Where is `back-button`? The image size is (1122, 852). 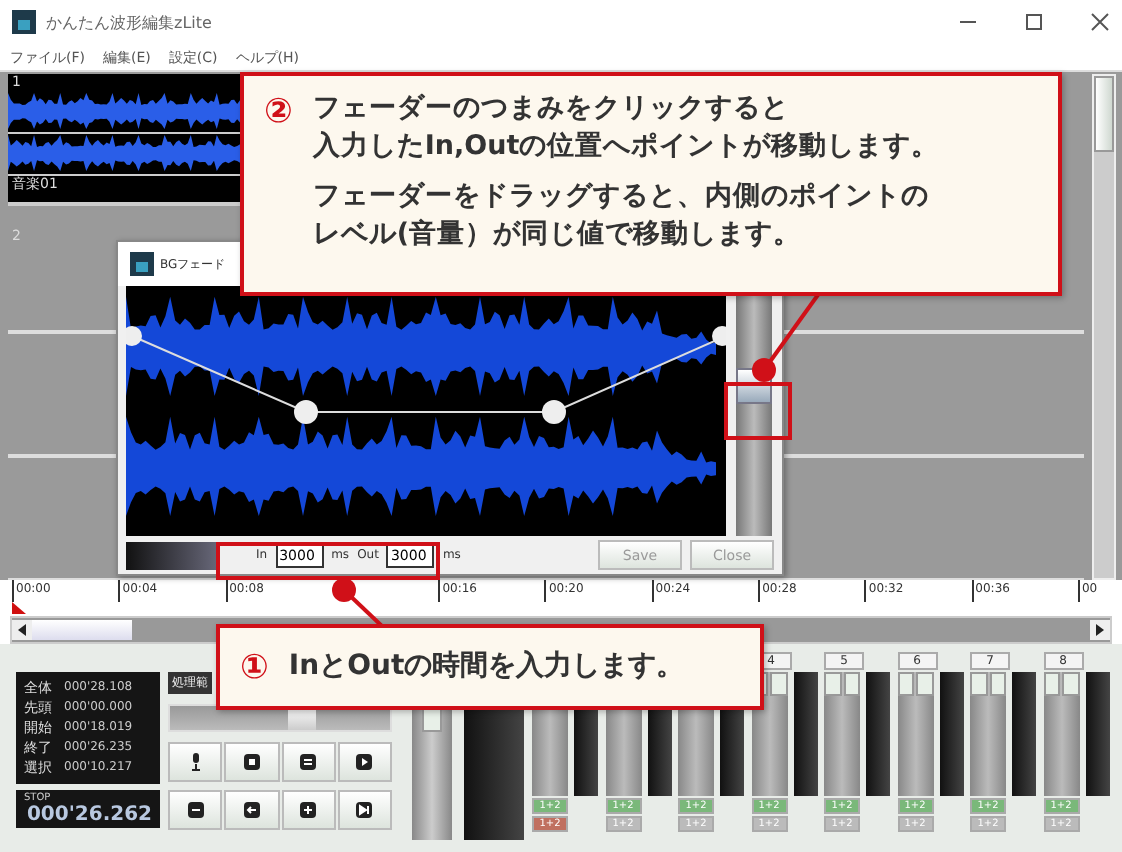
back-button is located at coordinates (251, 810).